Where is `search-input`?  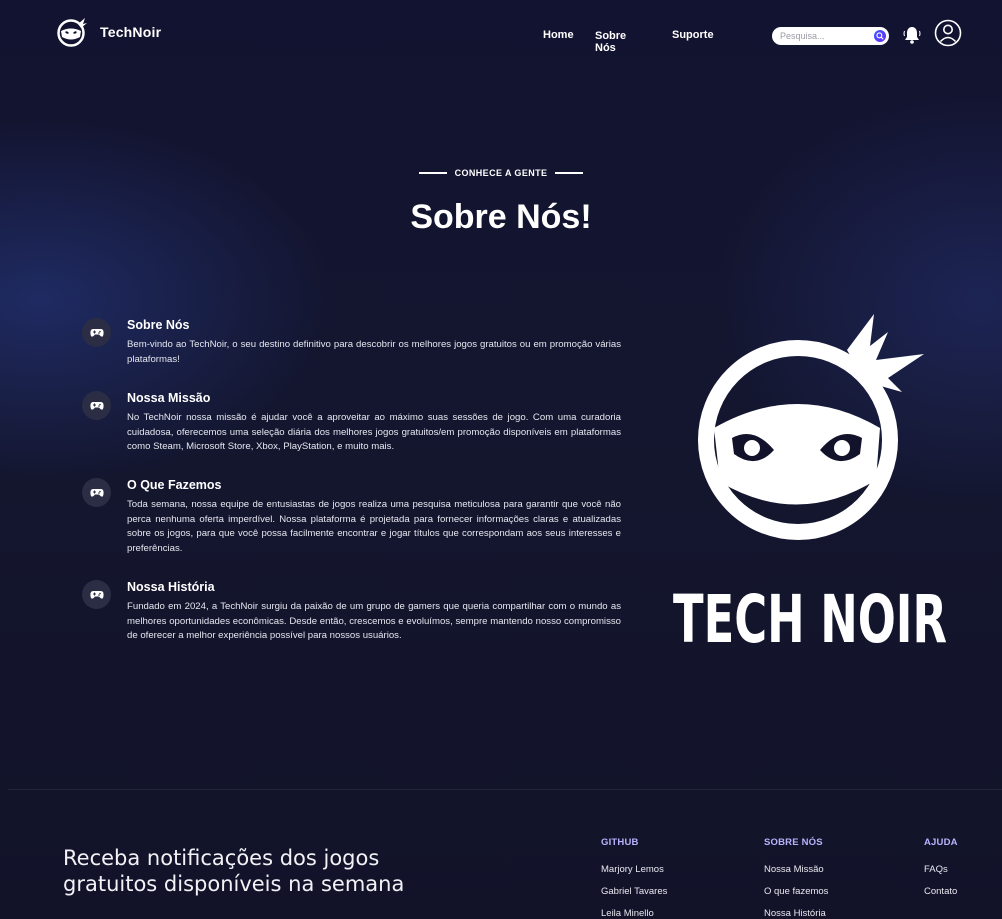 search-input is located at coordinates (823, 36).